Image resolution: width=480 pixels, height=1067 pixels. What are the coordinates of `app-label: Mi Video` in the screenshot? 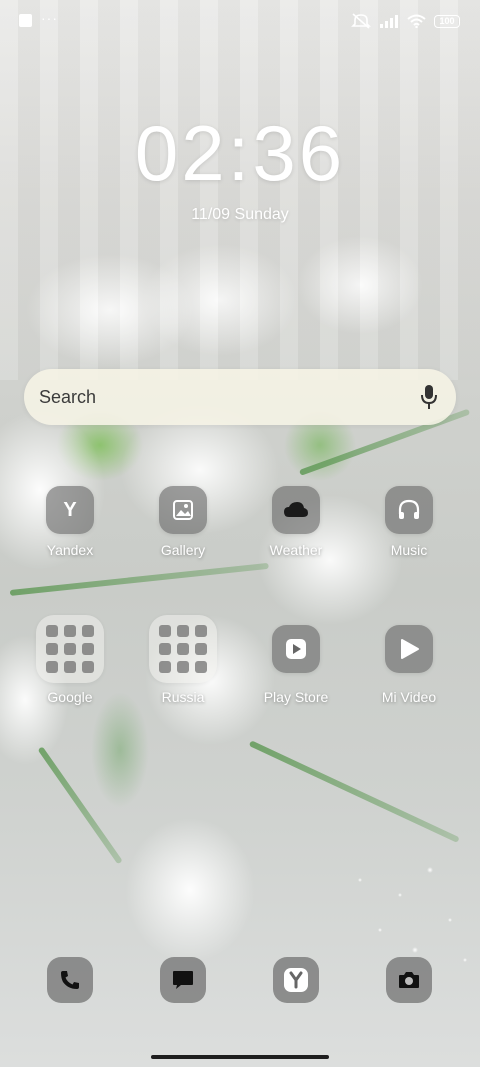 It's located at (409, 697).